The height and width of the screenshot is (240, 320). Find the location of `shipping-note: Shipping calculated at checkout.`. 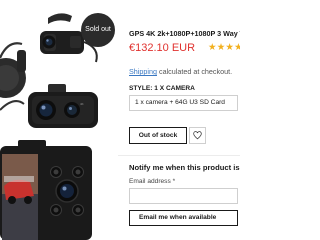

shipping-note: Shipping calculated at checkout. is located at coordinates (180, 71).